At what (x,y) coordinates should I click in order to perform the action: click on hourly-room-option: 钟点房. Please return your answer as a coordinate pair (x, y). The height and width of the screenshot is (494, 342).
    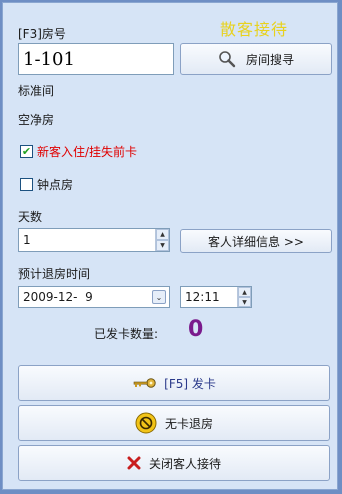
    Looking at the image, I should click on (46, 184).